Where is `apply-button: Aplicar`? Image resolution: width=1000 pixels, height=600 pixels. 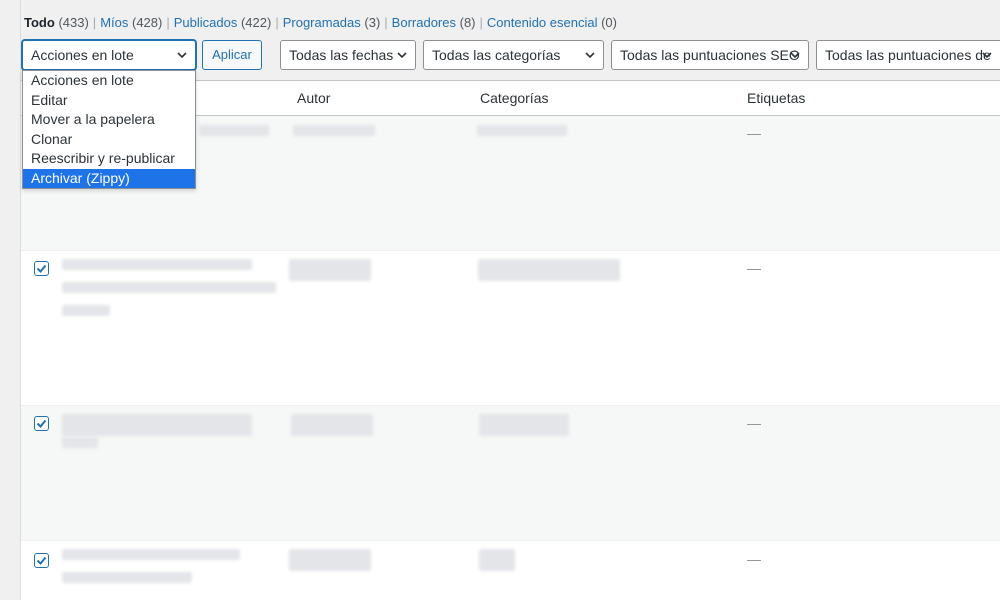
apply-button: Aplicar is located at coordinates (232, 55).